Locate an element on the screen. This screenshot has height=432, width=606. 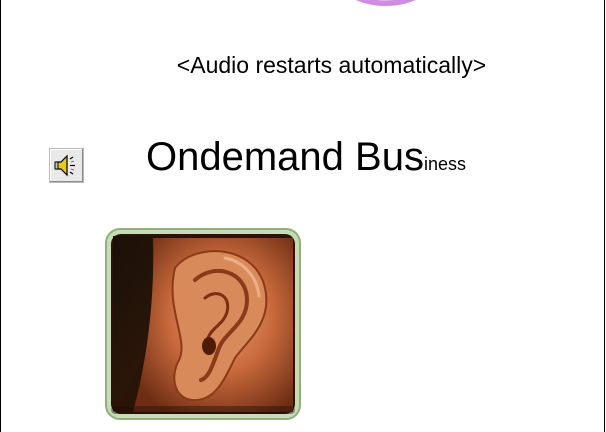
speaker-icon is located at coordinates (64, 165).